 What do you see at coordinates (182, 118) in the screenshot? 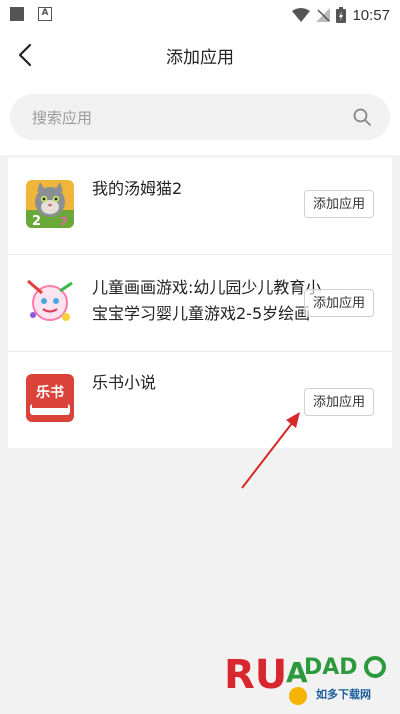
I see `search-input` at bounding box center [182, 118].